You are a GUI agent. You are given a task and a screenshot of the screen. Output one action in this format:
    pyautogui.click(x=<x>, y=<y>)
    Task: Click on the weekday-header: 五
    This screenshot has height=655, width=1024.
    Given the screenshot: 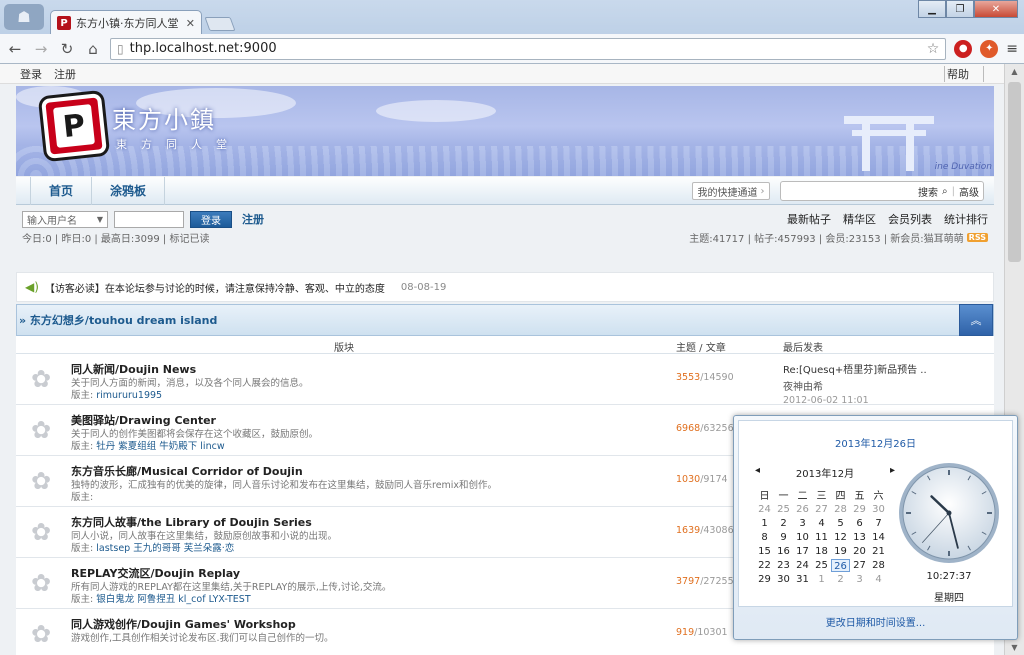 What is the action you would take?
    pyautogui.click(x=859, y=496)
    